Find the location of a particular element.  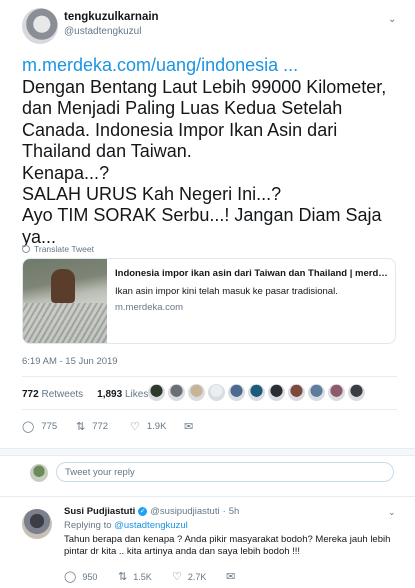

retweets-stat-count: 772 is located at coordinates (30, 394).